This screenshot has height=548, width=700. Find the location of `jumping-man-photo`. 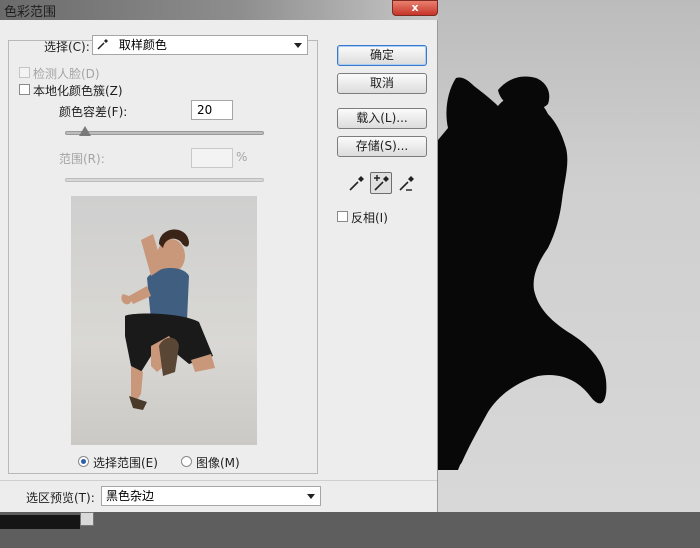

jumping-man-photo is located at coordinates (168, 319).